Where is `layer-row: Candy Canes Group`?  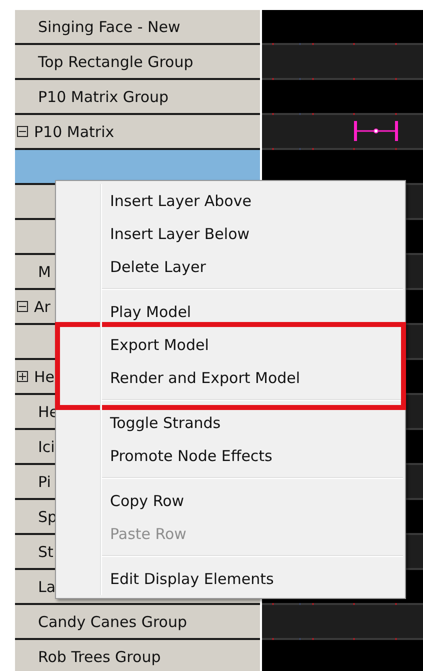
layer-row: Candy Canes Group is located at coordinates (137, 621).